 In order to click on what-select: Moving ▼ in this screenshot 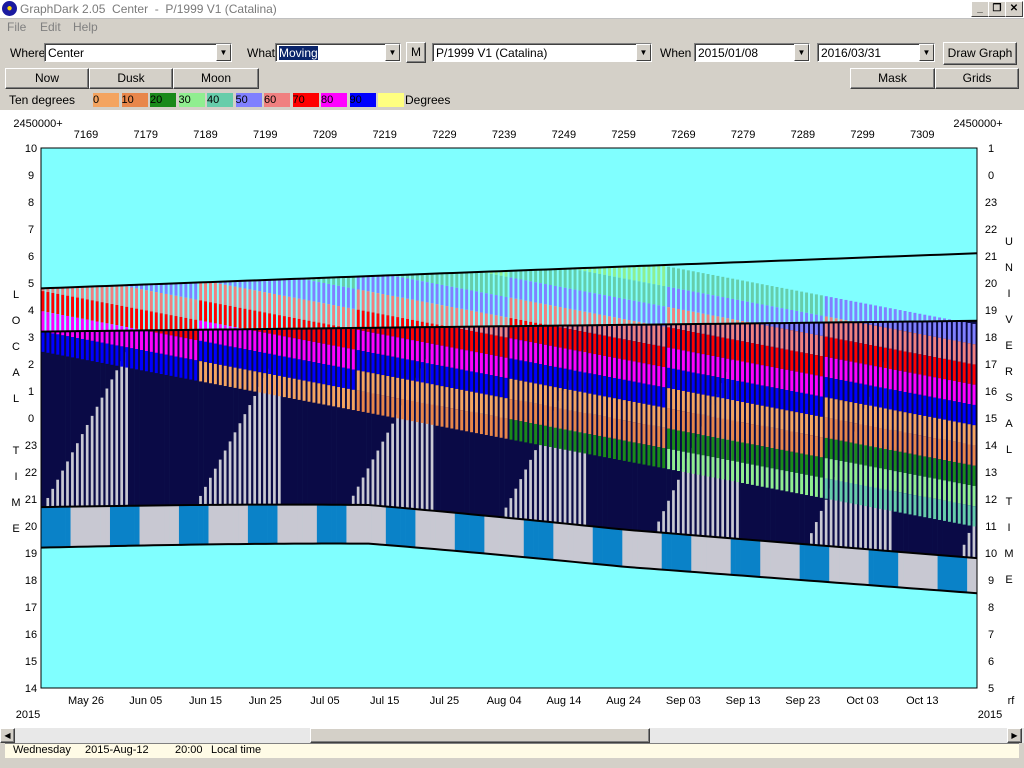, I will do `click(338, 52)`.